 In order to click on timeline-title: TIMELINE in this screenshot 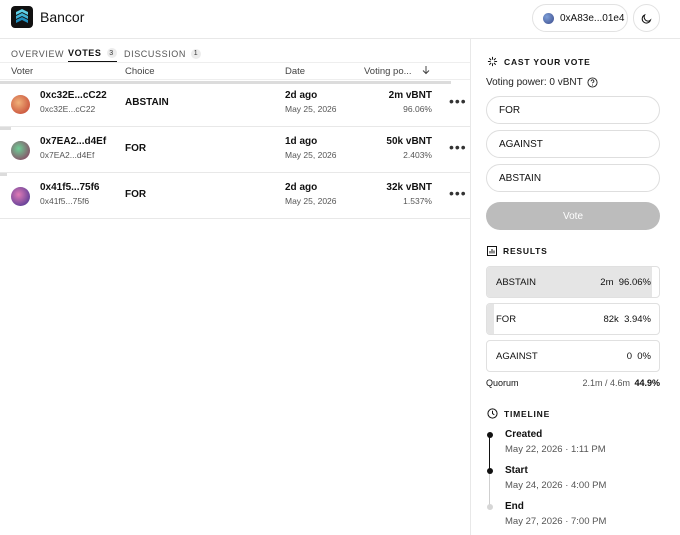, I will do `click(527, 413)`.